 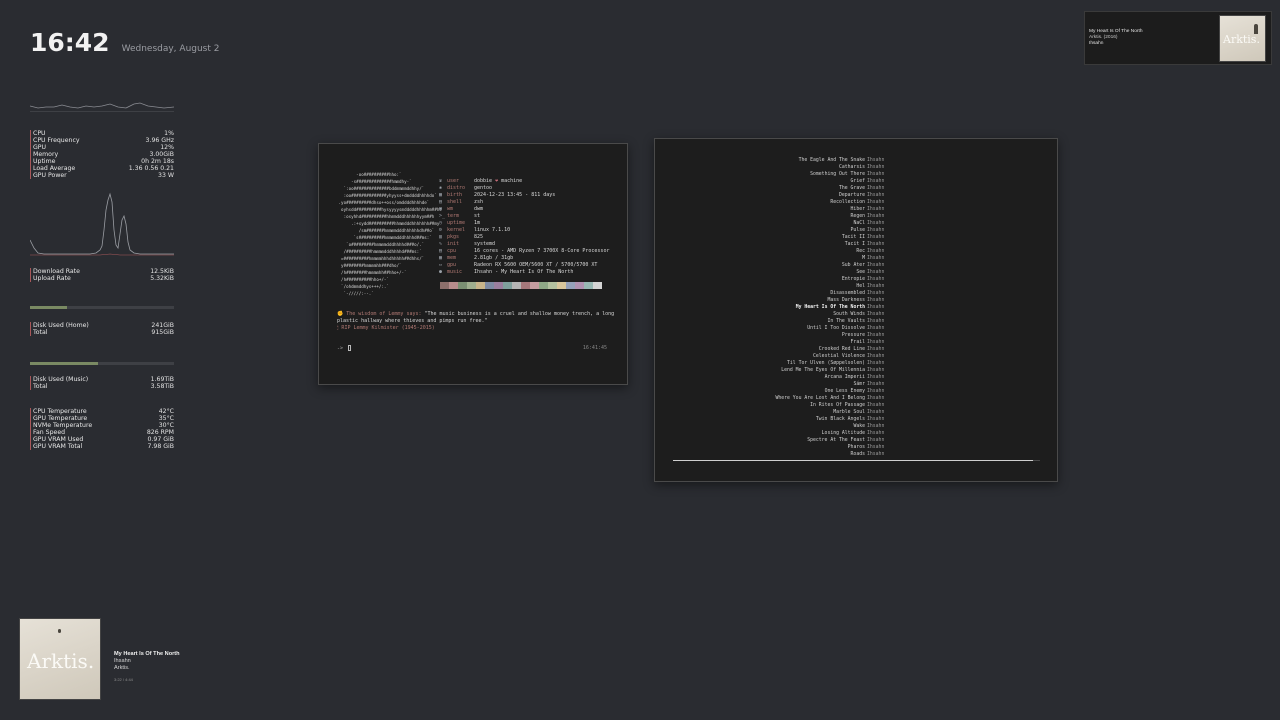 I want to click on current-track-row: My Heart Is Of The North Ihsahn, so click(x=856, y=307).